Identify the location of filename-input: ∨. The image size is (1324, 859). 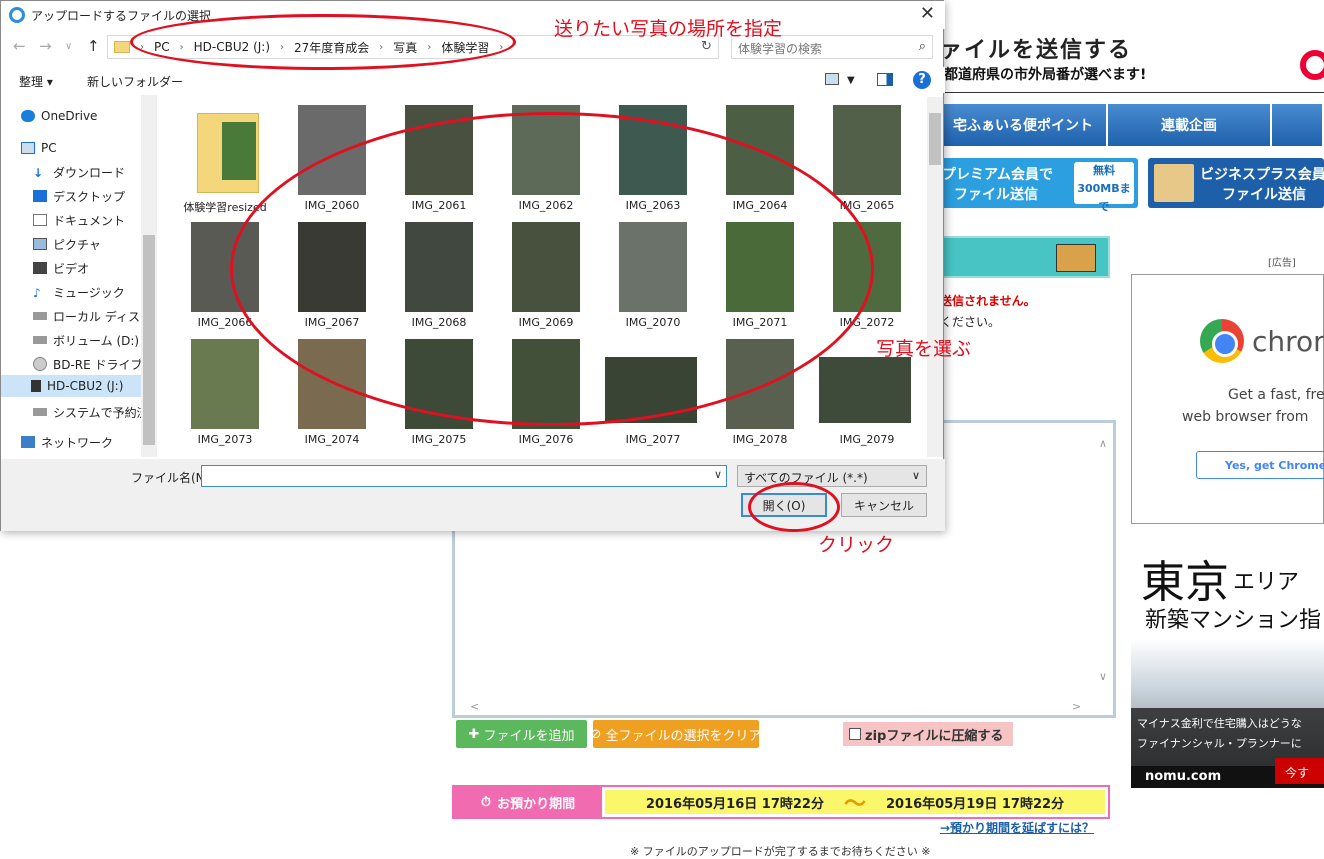
(464, 476).